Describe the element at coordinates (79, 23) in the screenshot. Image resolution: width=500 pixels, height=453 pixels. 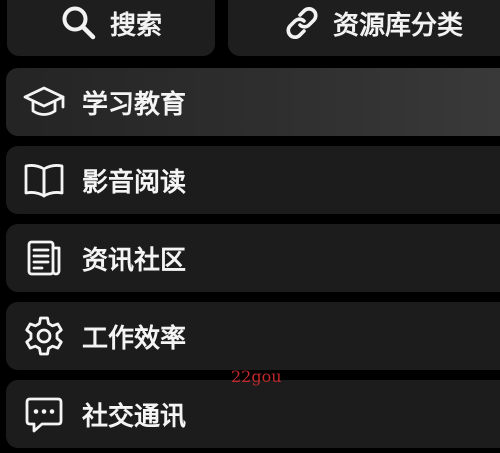
I see `search-icon` at that location.